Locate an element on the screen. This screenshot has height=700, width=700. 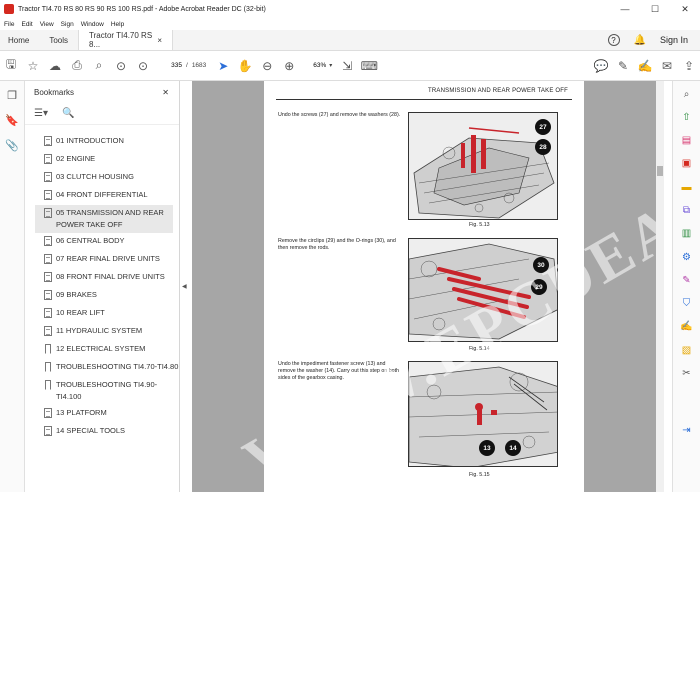
figure-caption: Fig. 5.15 is located at coordinates (479, 475).